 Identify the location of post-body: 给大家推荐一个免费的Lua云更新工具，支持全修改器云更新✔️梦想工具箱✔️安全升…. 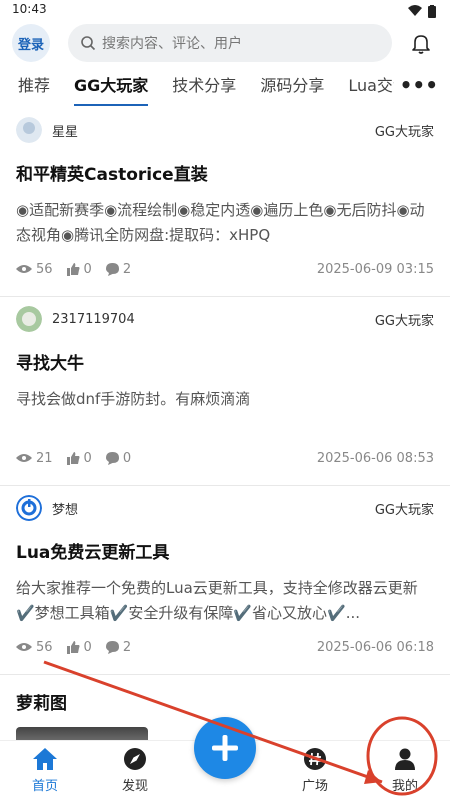
(217, 600).